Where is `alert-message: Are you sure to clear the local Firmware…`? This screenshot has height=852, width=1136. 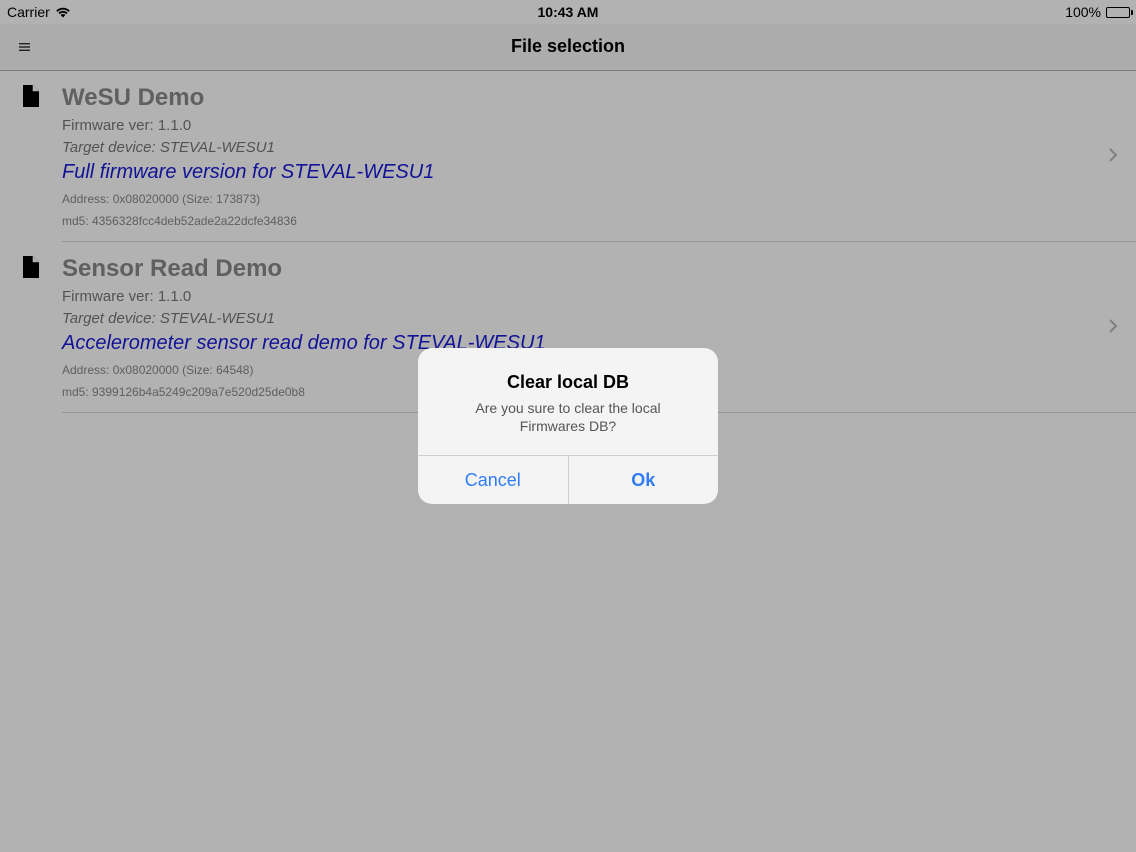
alert-message: Are you sure to clear the local Firmware… is located at coordinates (568, 417).